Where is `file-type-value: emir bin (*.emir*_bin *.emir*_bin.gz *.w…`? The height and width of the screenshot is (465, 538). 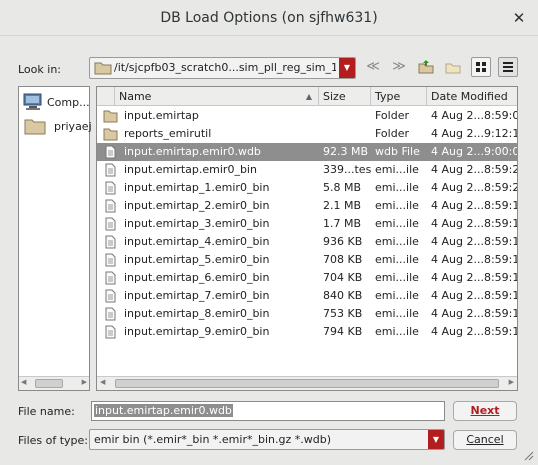 file-type-value: emir bin (*.emir*_bin *.emir*_bin.gz *.w… is located at coordinates (212, 439).